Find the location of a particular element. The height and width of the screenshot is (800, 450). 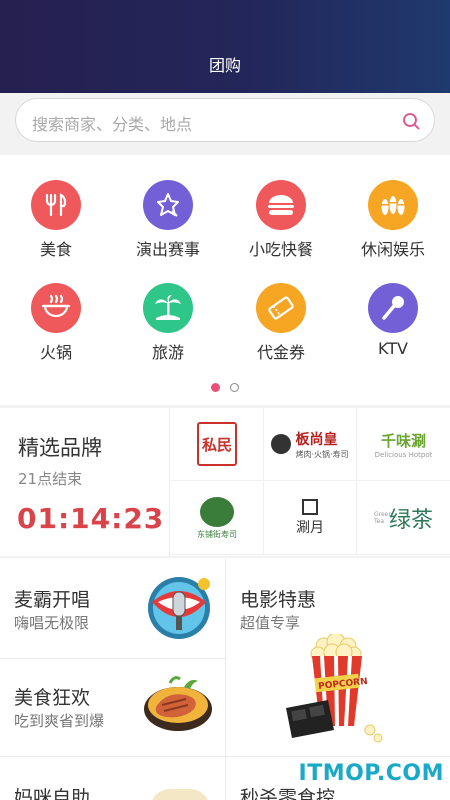

category-ktv: KTV is located at coordinates (393, 320).